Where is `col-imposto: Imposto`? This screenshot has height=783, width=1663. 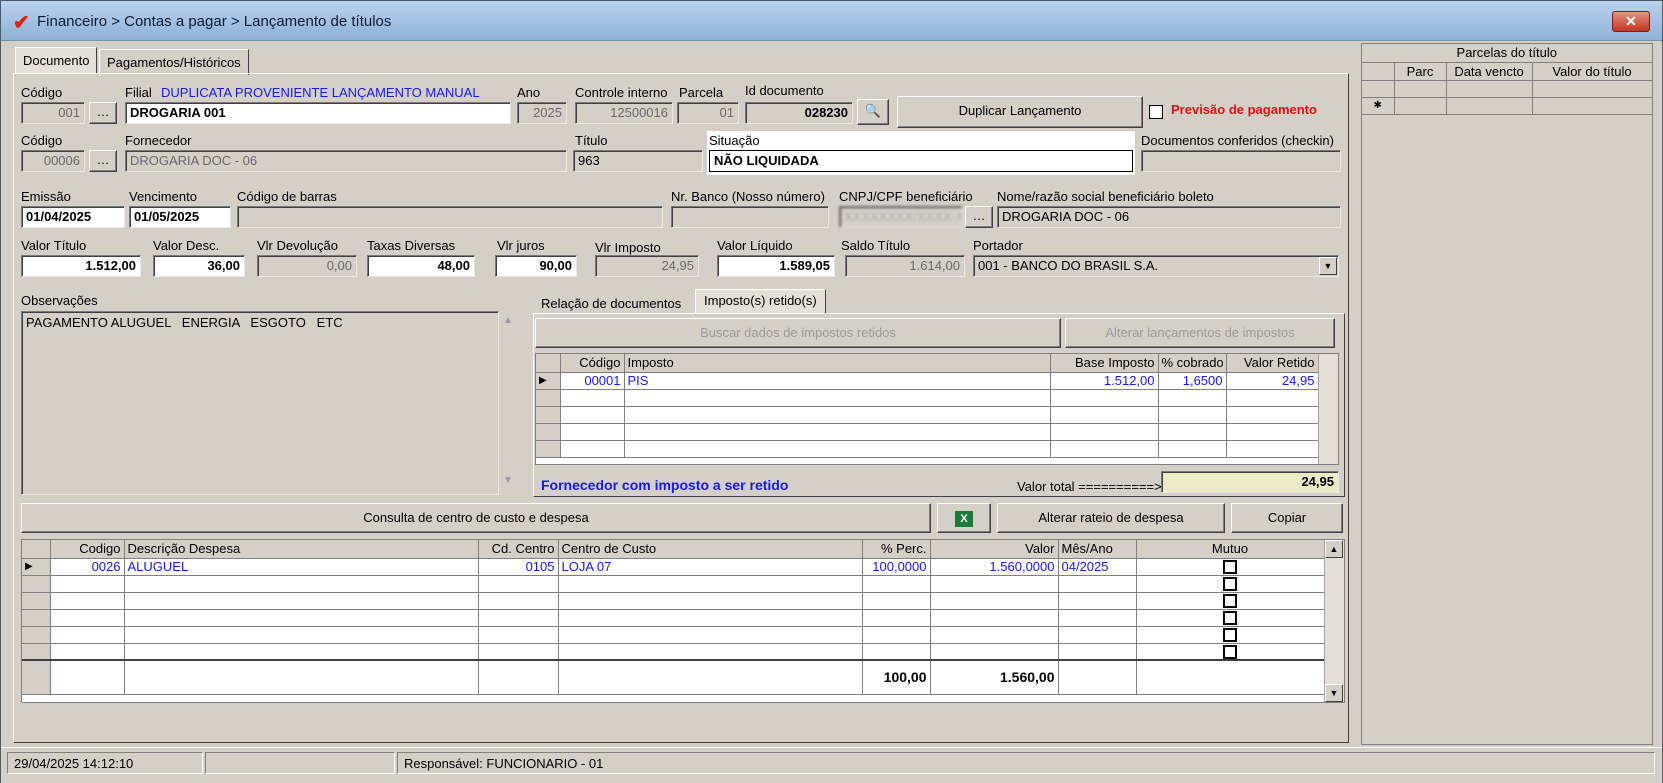
col-imposto: Imposto is located at coordinates (837, 363).